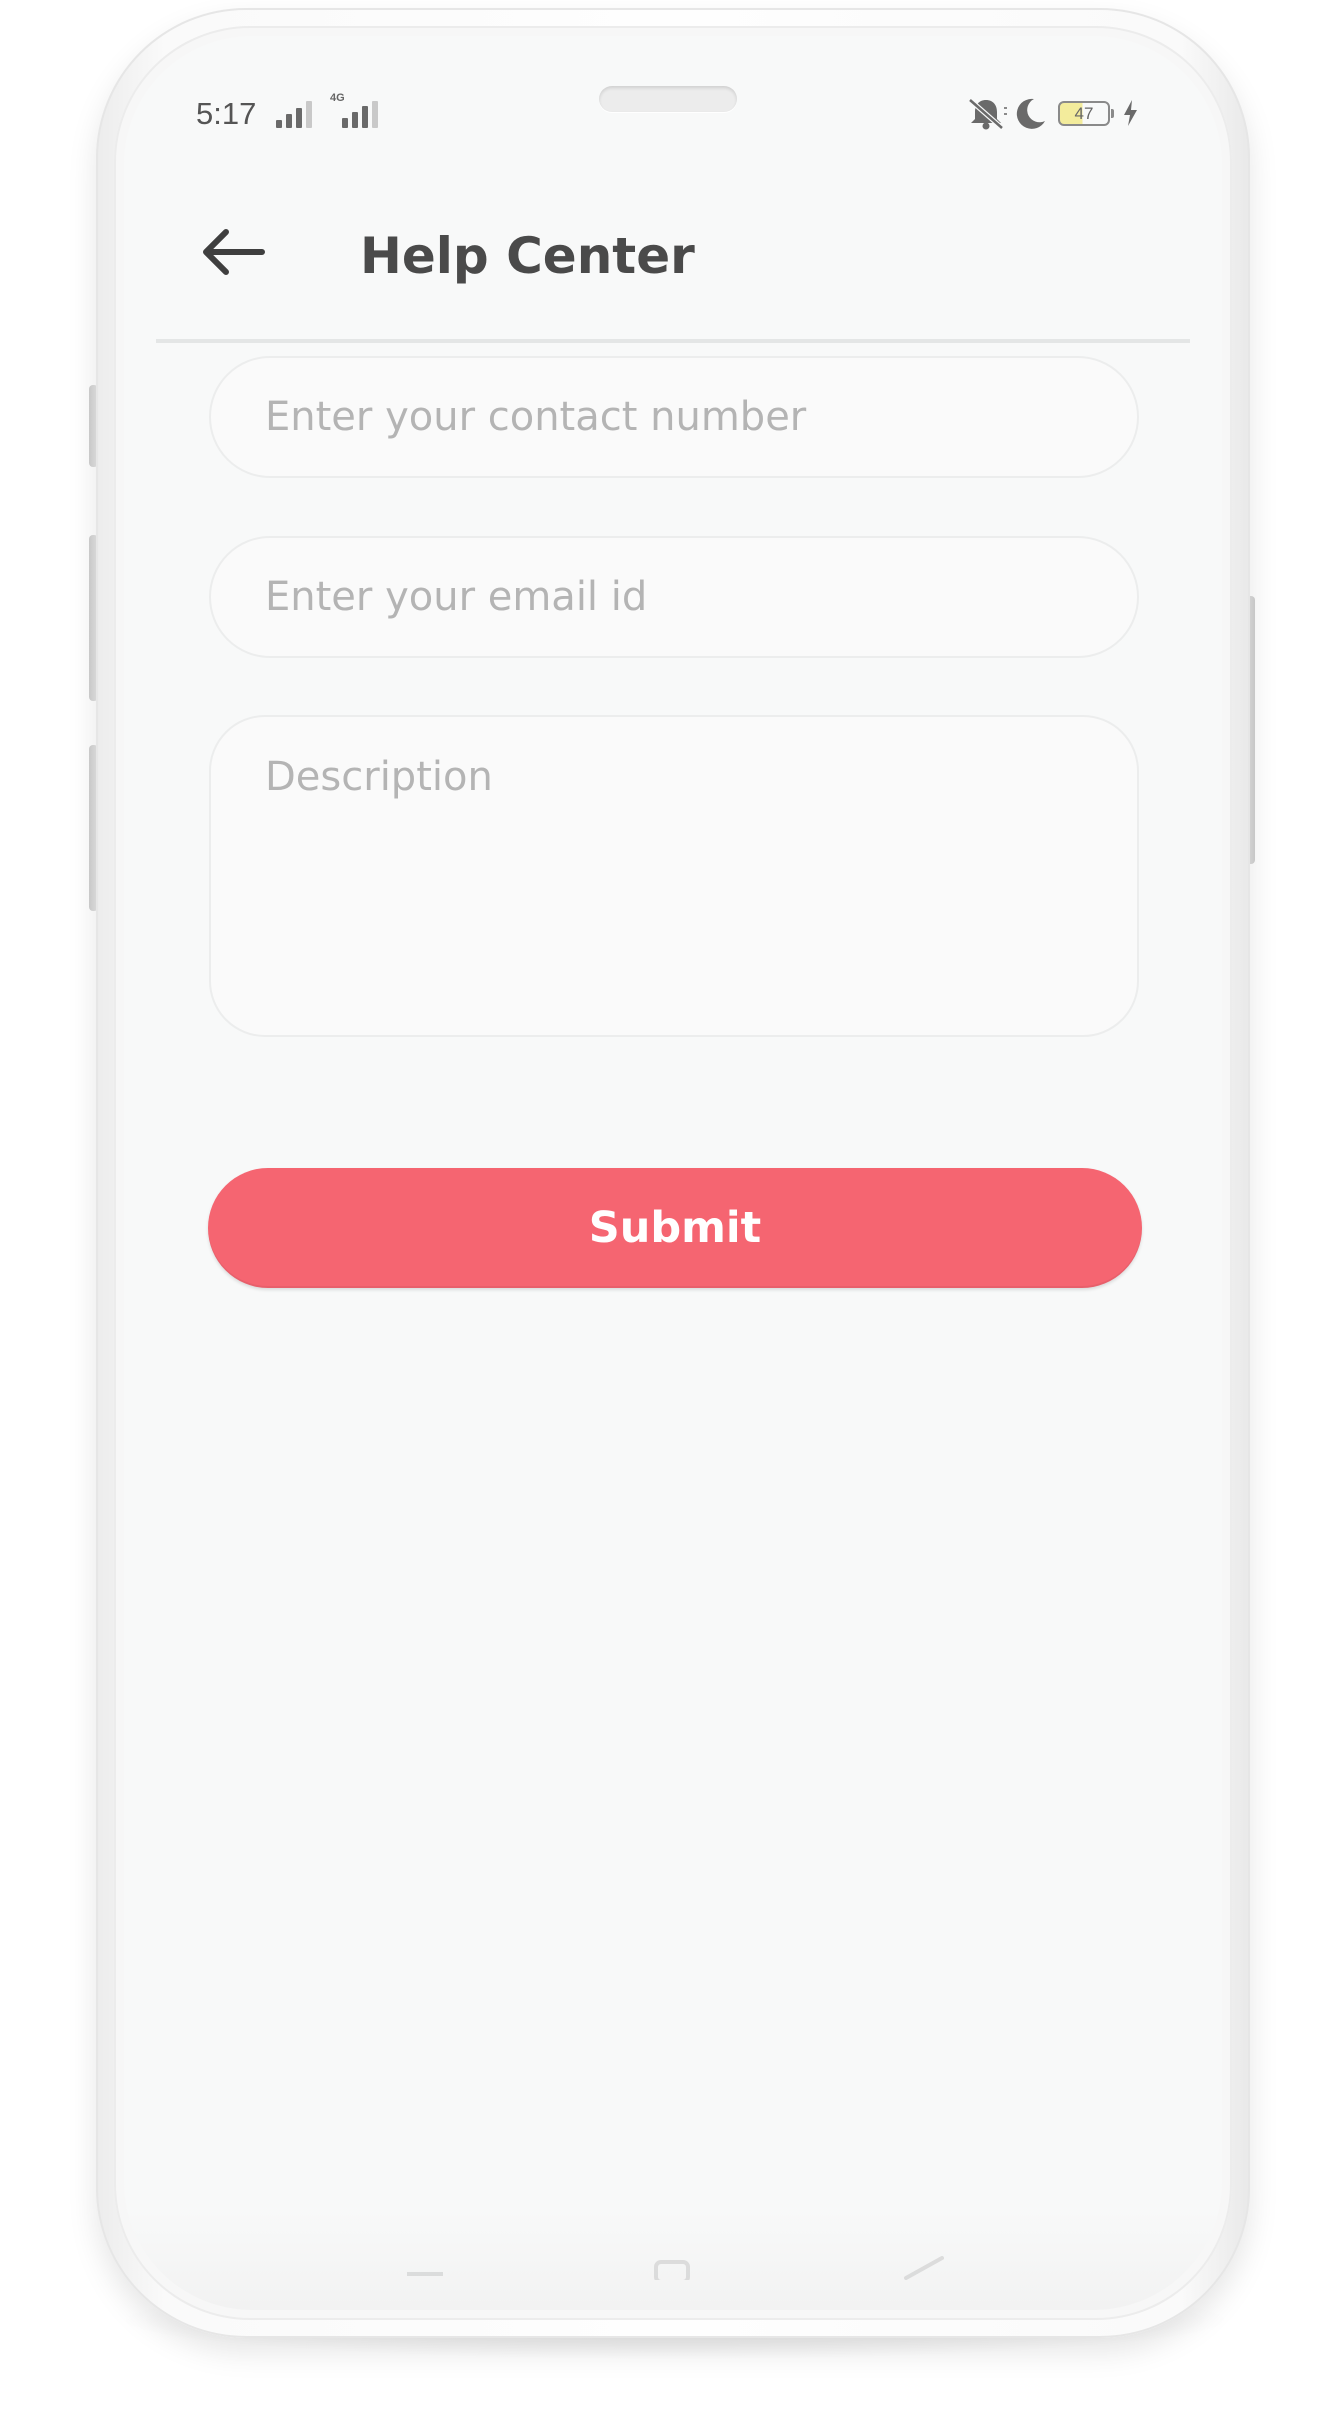 Image resolution: width=1339 pixels, height=2423 pixels. What do you see at coordinates (360, 113) in the screenshot?
I see `signal-4g-icon` at bounding box center [360, 113].